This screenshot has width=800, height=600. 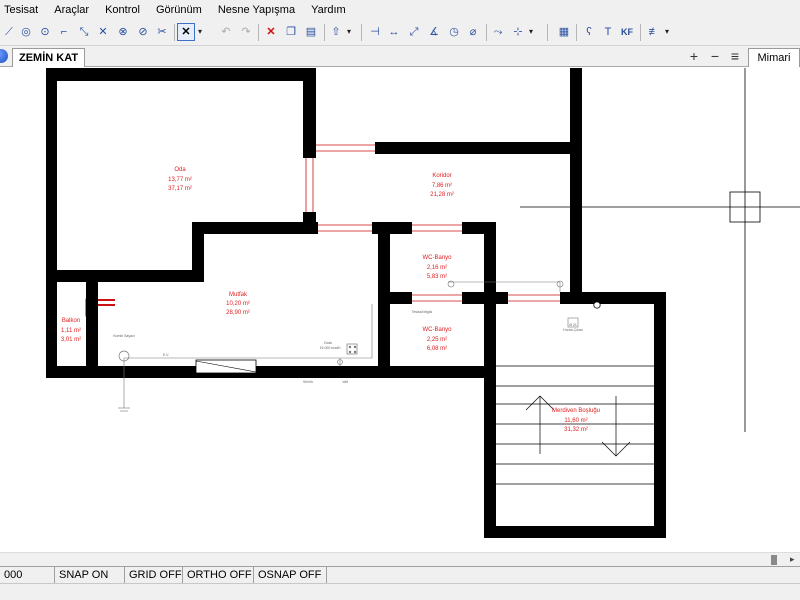 I want to click on angle-tool-icon: ⤡, so click(x=84, y=32).